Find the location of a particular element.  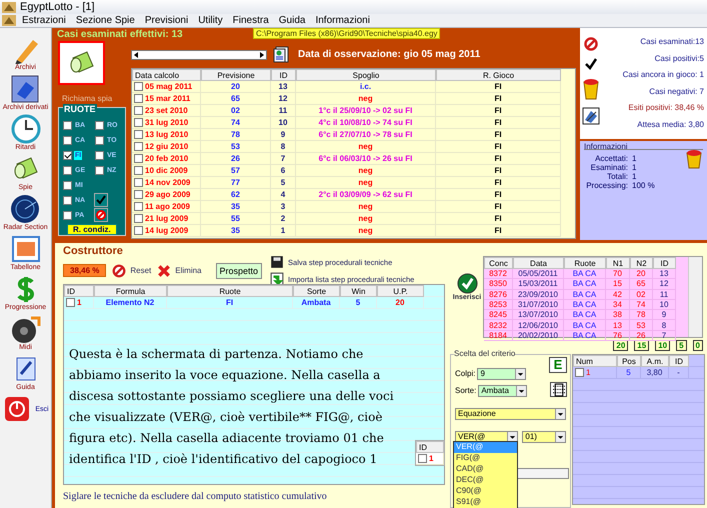

prospect-button: Prospetto is located at coordinates (239, 270).